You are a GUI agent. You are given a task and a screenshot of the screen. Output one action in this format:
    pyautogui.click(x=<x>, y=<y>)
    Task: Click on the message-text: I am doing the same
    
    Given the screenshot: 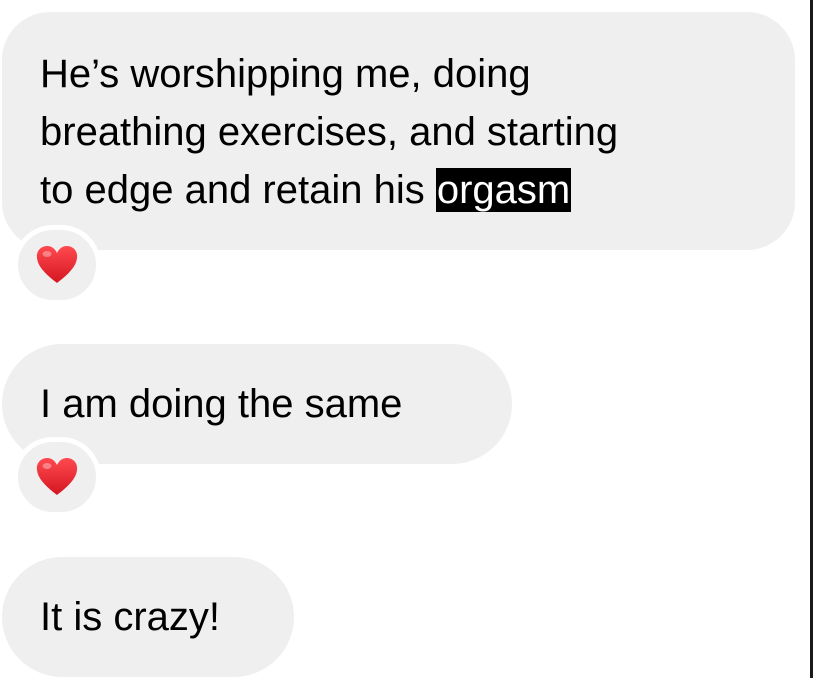 What is the action you would take?
    pyautogui.click(x=221, y=404)
    